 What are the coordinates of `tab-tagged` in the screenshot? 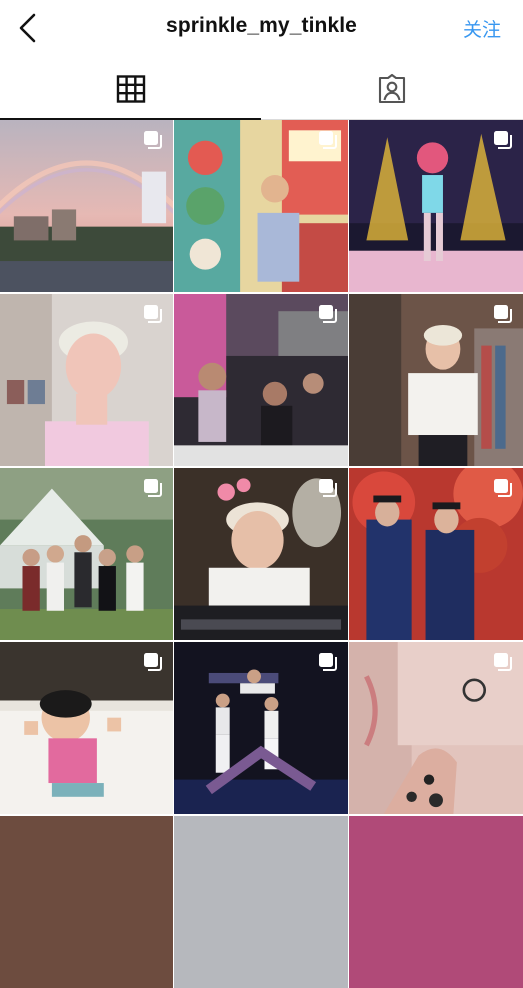 It's located at (391, 89).